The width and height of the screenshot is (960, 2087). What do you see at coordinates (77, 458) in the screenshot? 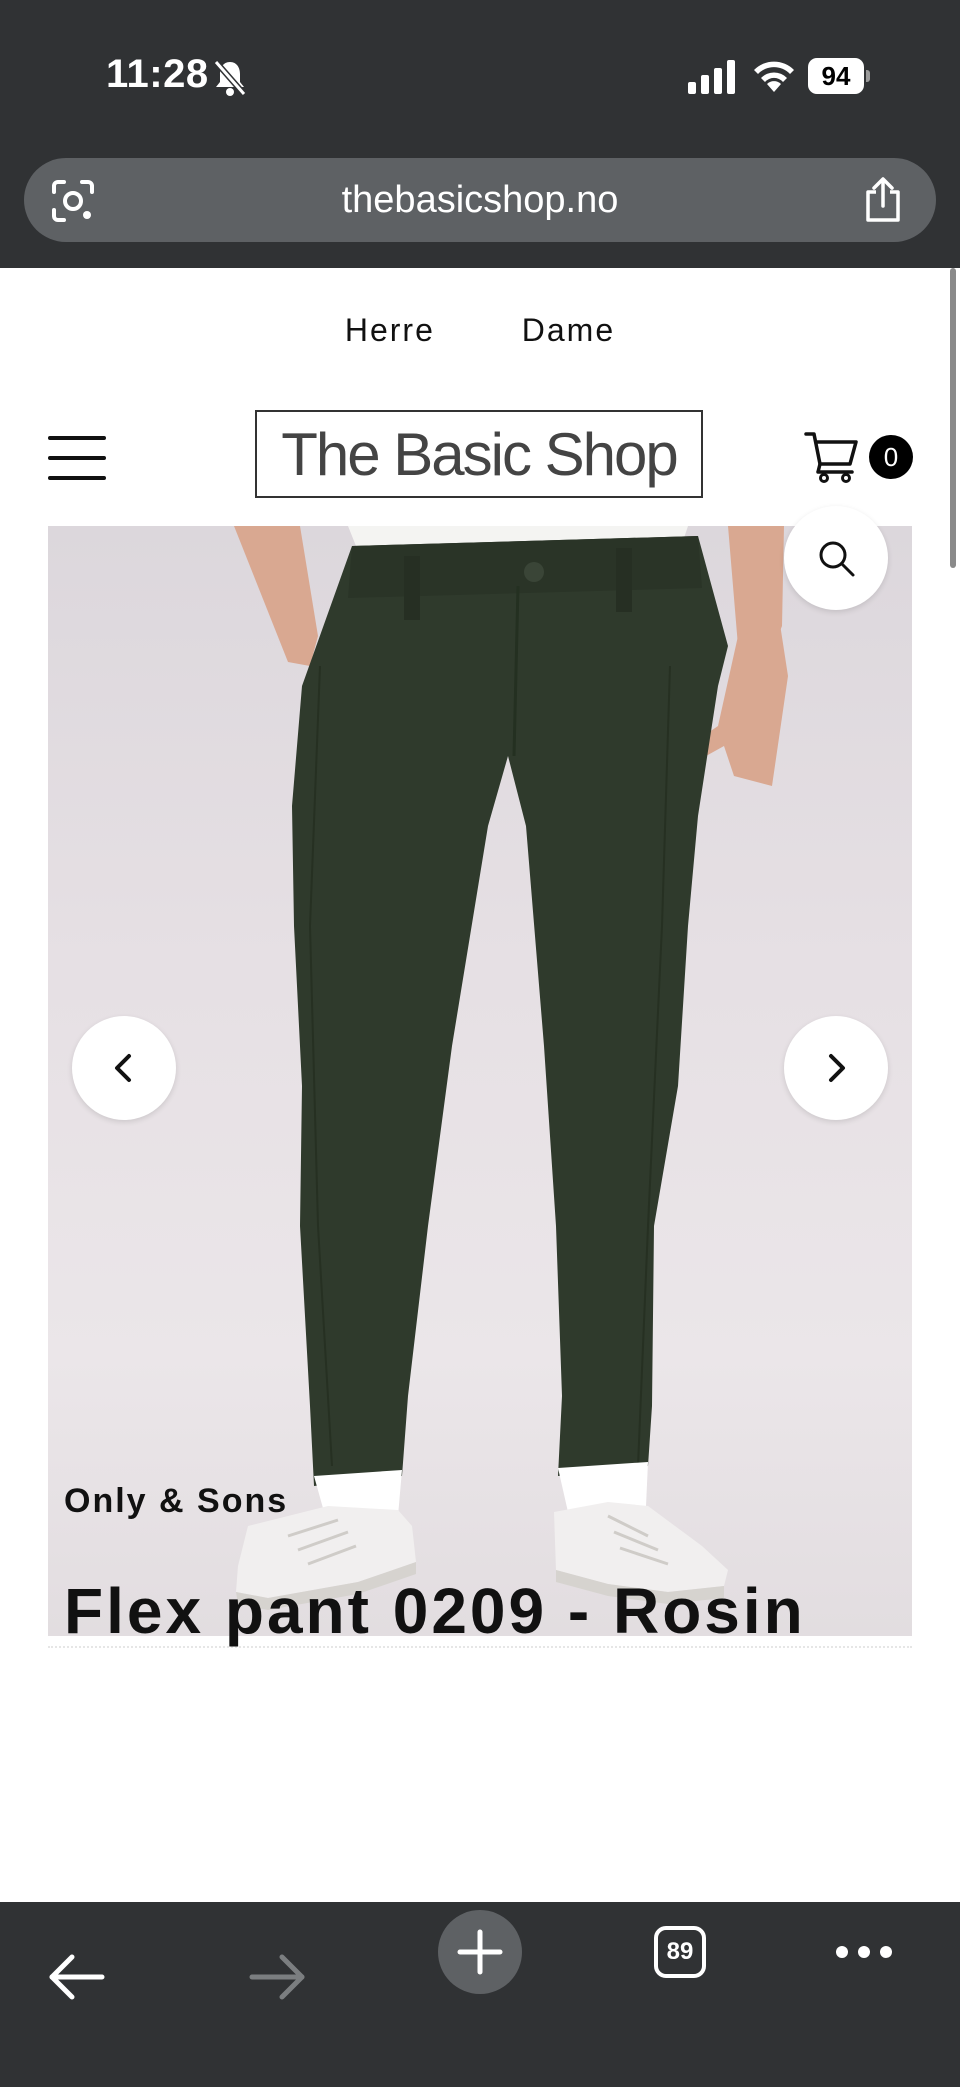
I see `hamburger-icon` at bounding box center [77, 458].